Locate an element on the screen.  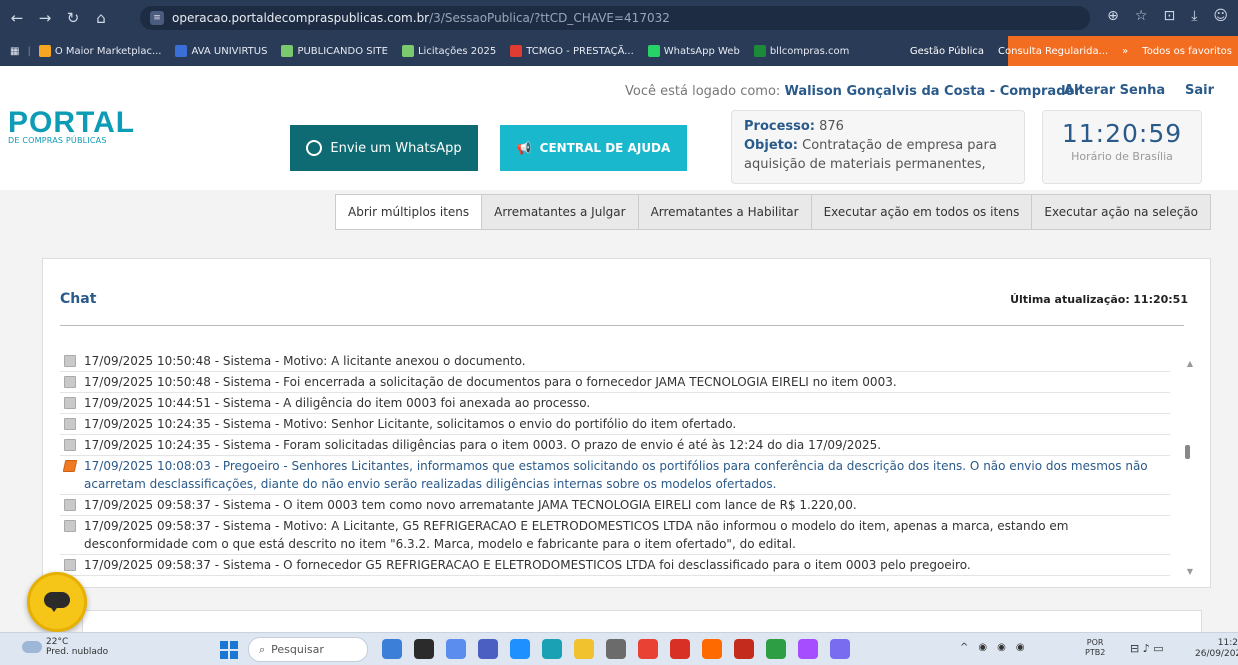
system-tray: ^ ◉ ◉ ◉ is located at coordinates (992, 647).